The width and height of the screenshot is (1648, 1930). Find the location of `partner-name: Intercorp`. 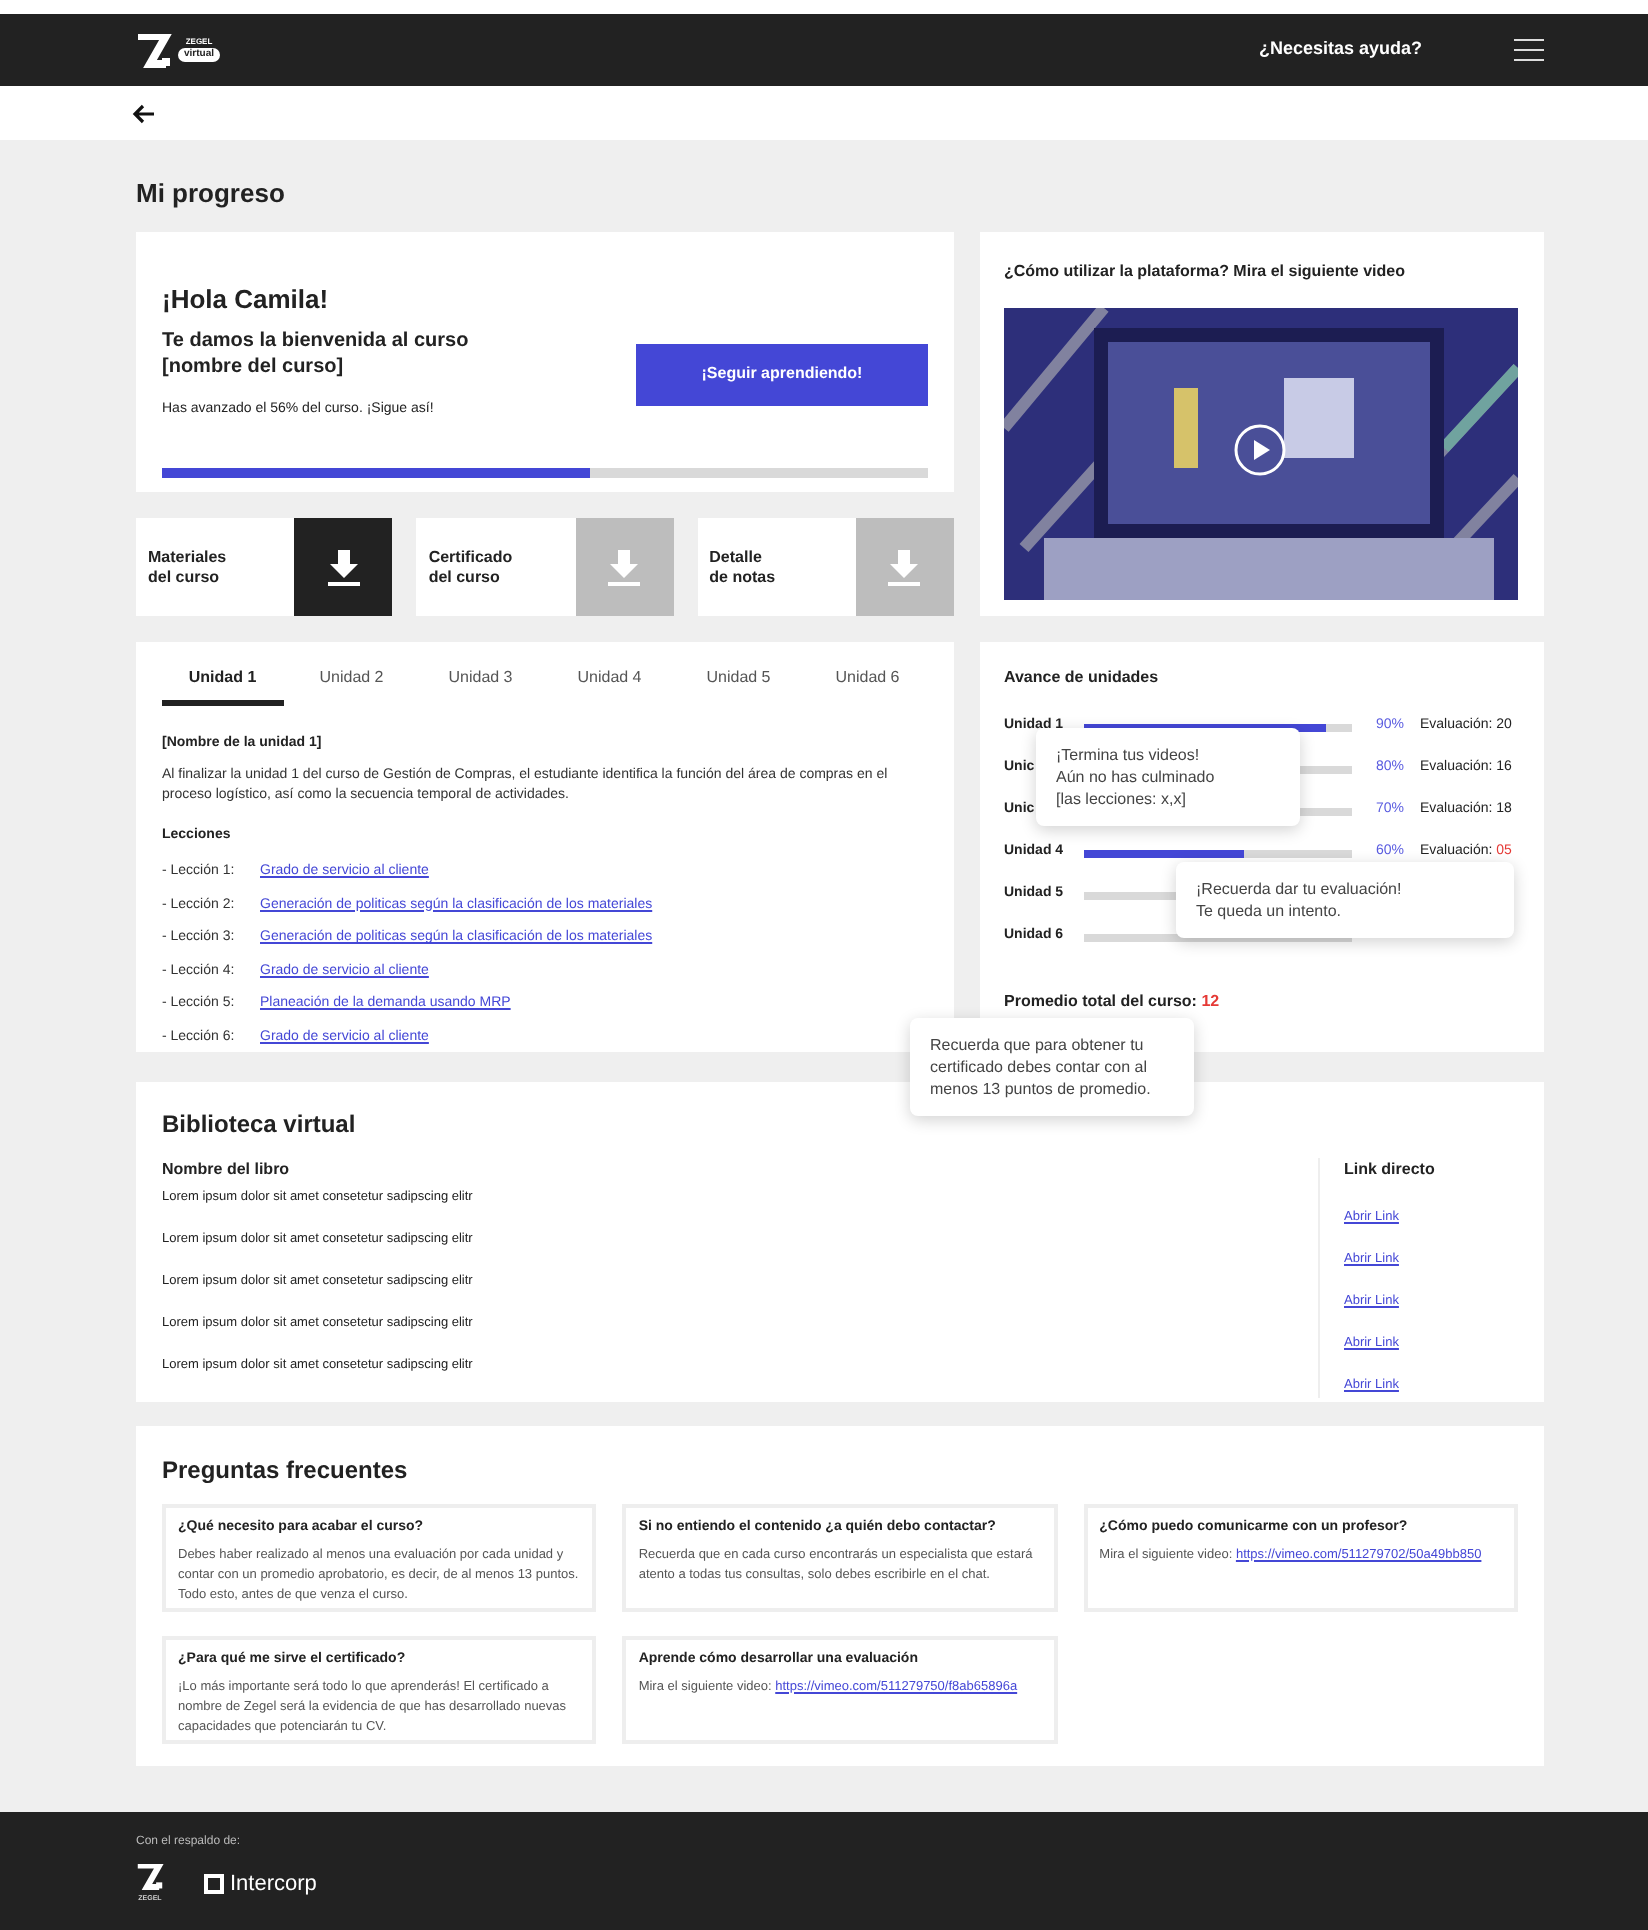

partner-name: Intercorp is located at coordinates (273, 1884).